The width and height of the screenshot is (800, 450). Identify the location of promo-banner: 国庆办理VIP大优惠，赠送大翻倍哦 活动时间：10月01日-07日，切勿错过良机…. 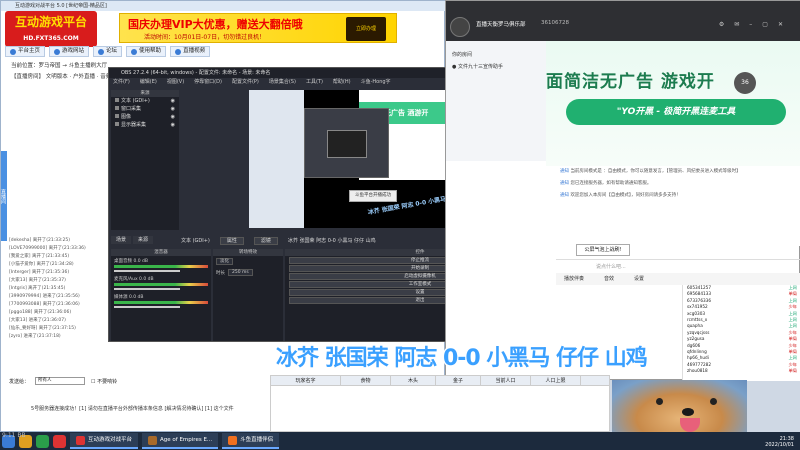
(258, 28).